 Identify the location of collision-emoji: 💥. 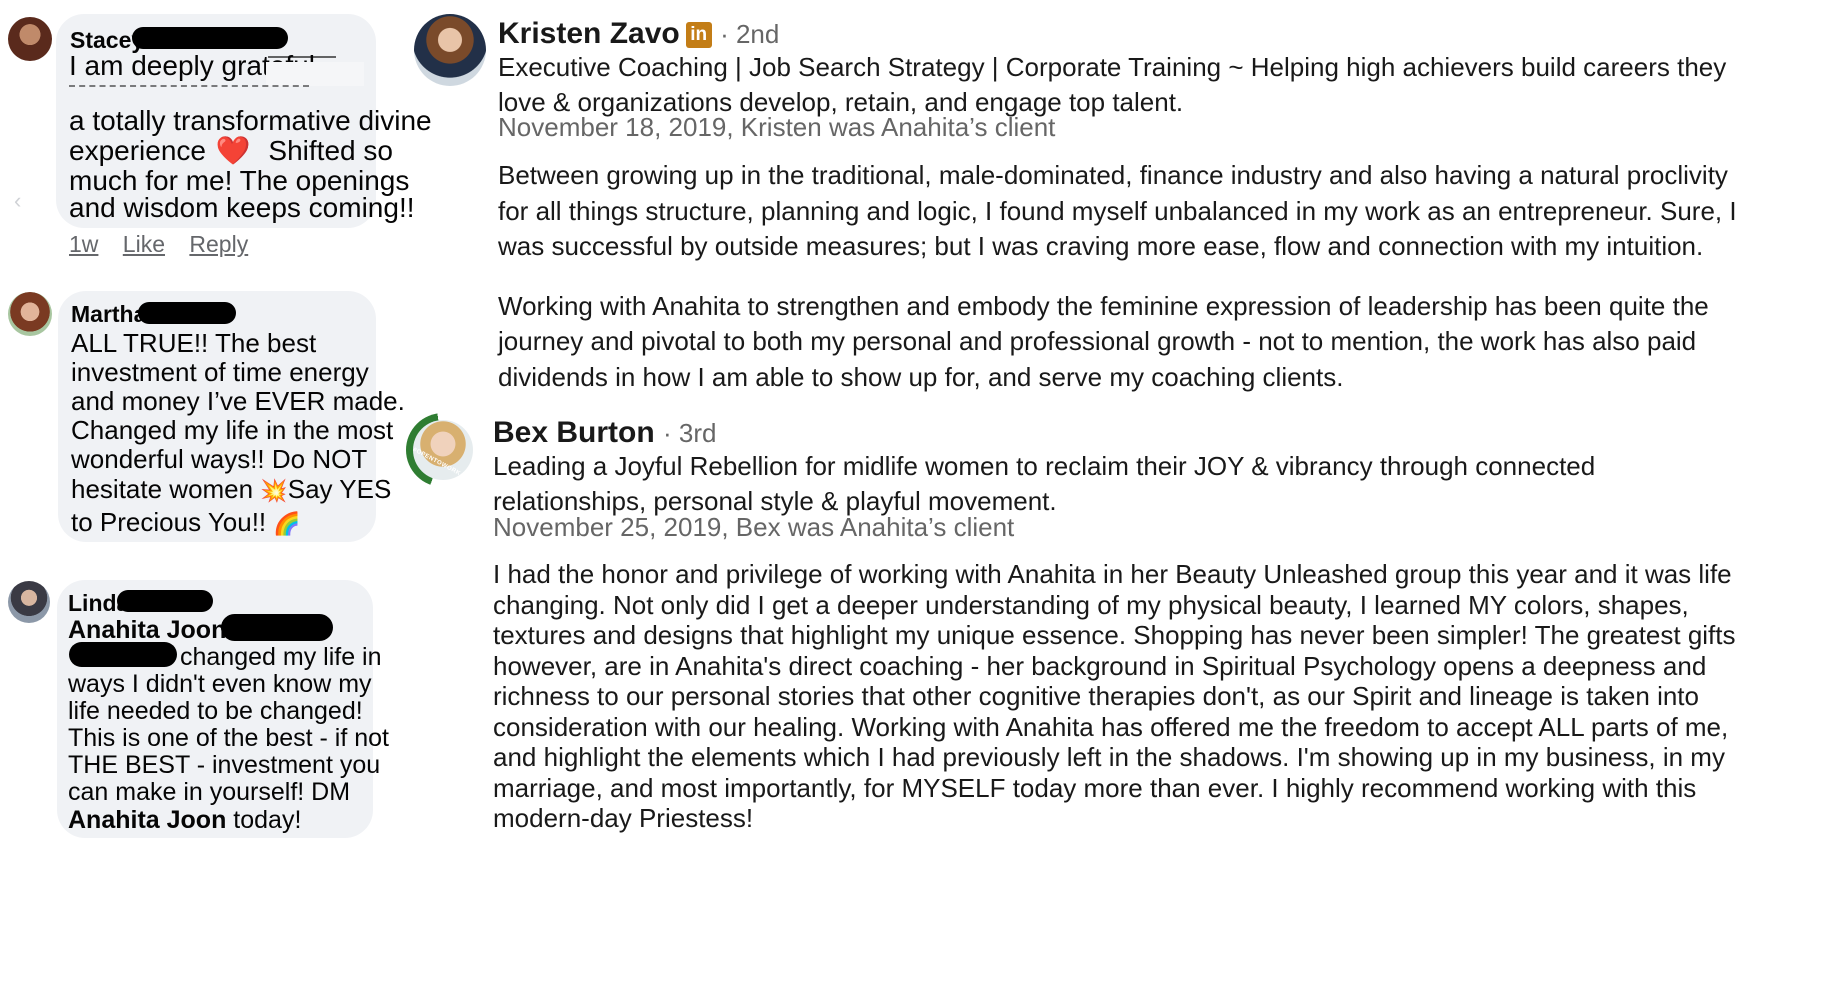
(274, 490).